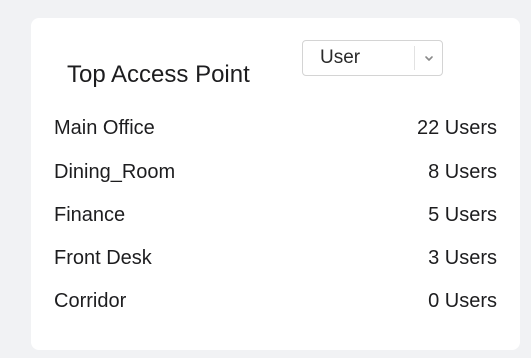  What do you see at coordinates (275, 301) in the screenshot?
I see `list-item: Corridor 0 Users` at bounding box center [275, 301].